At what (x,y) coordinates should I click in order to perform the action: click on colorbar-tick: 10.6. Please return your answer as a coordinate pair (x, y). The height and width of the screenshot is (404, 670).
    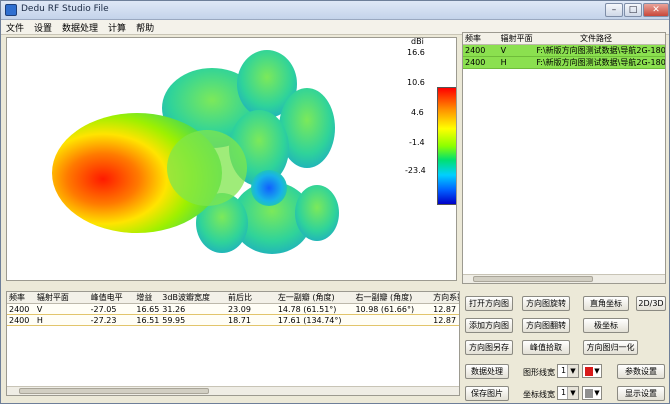
    Looking at the image, I should click on (416, 82).